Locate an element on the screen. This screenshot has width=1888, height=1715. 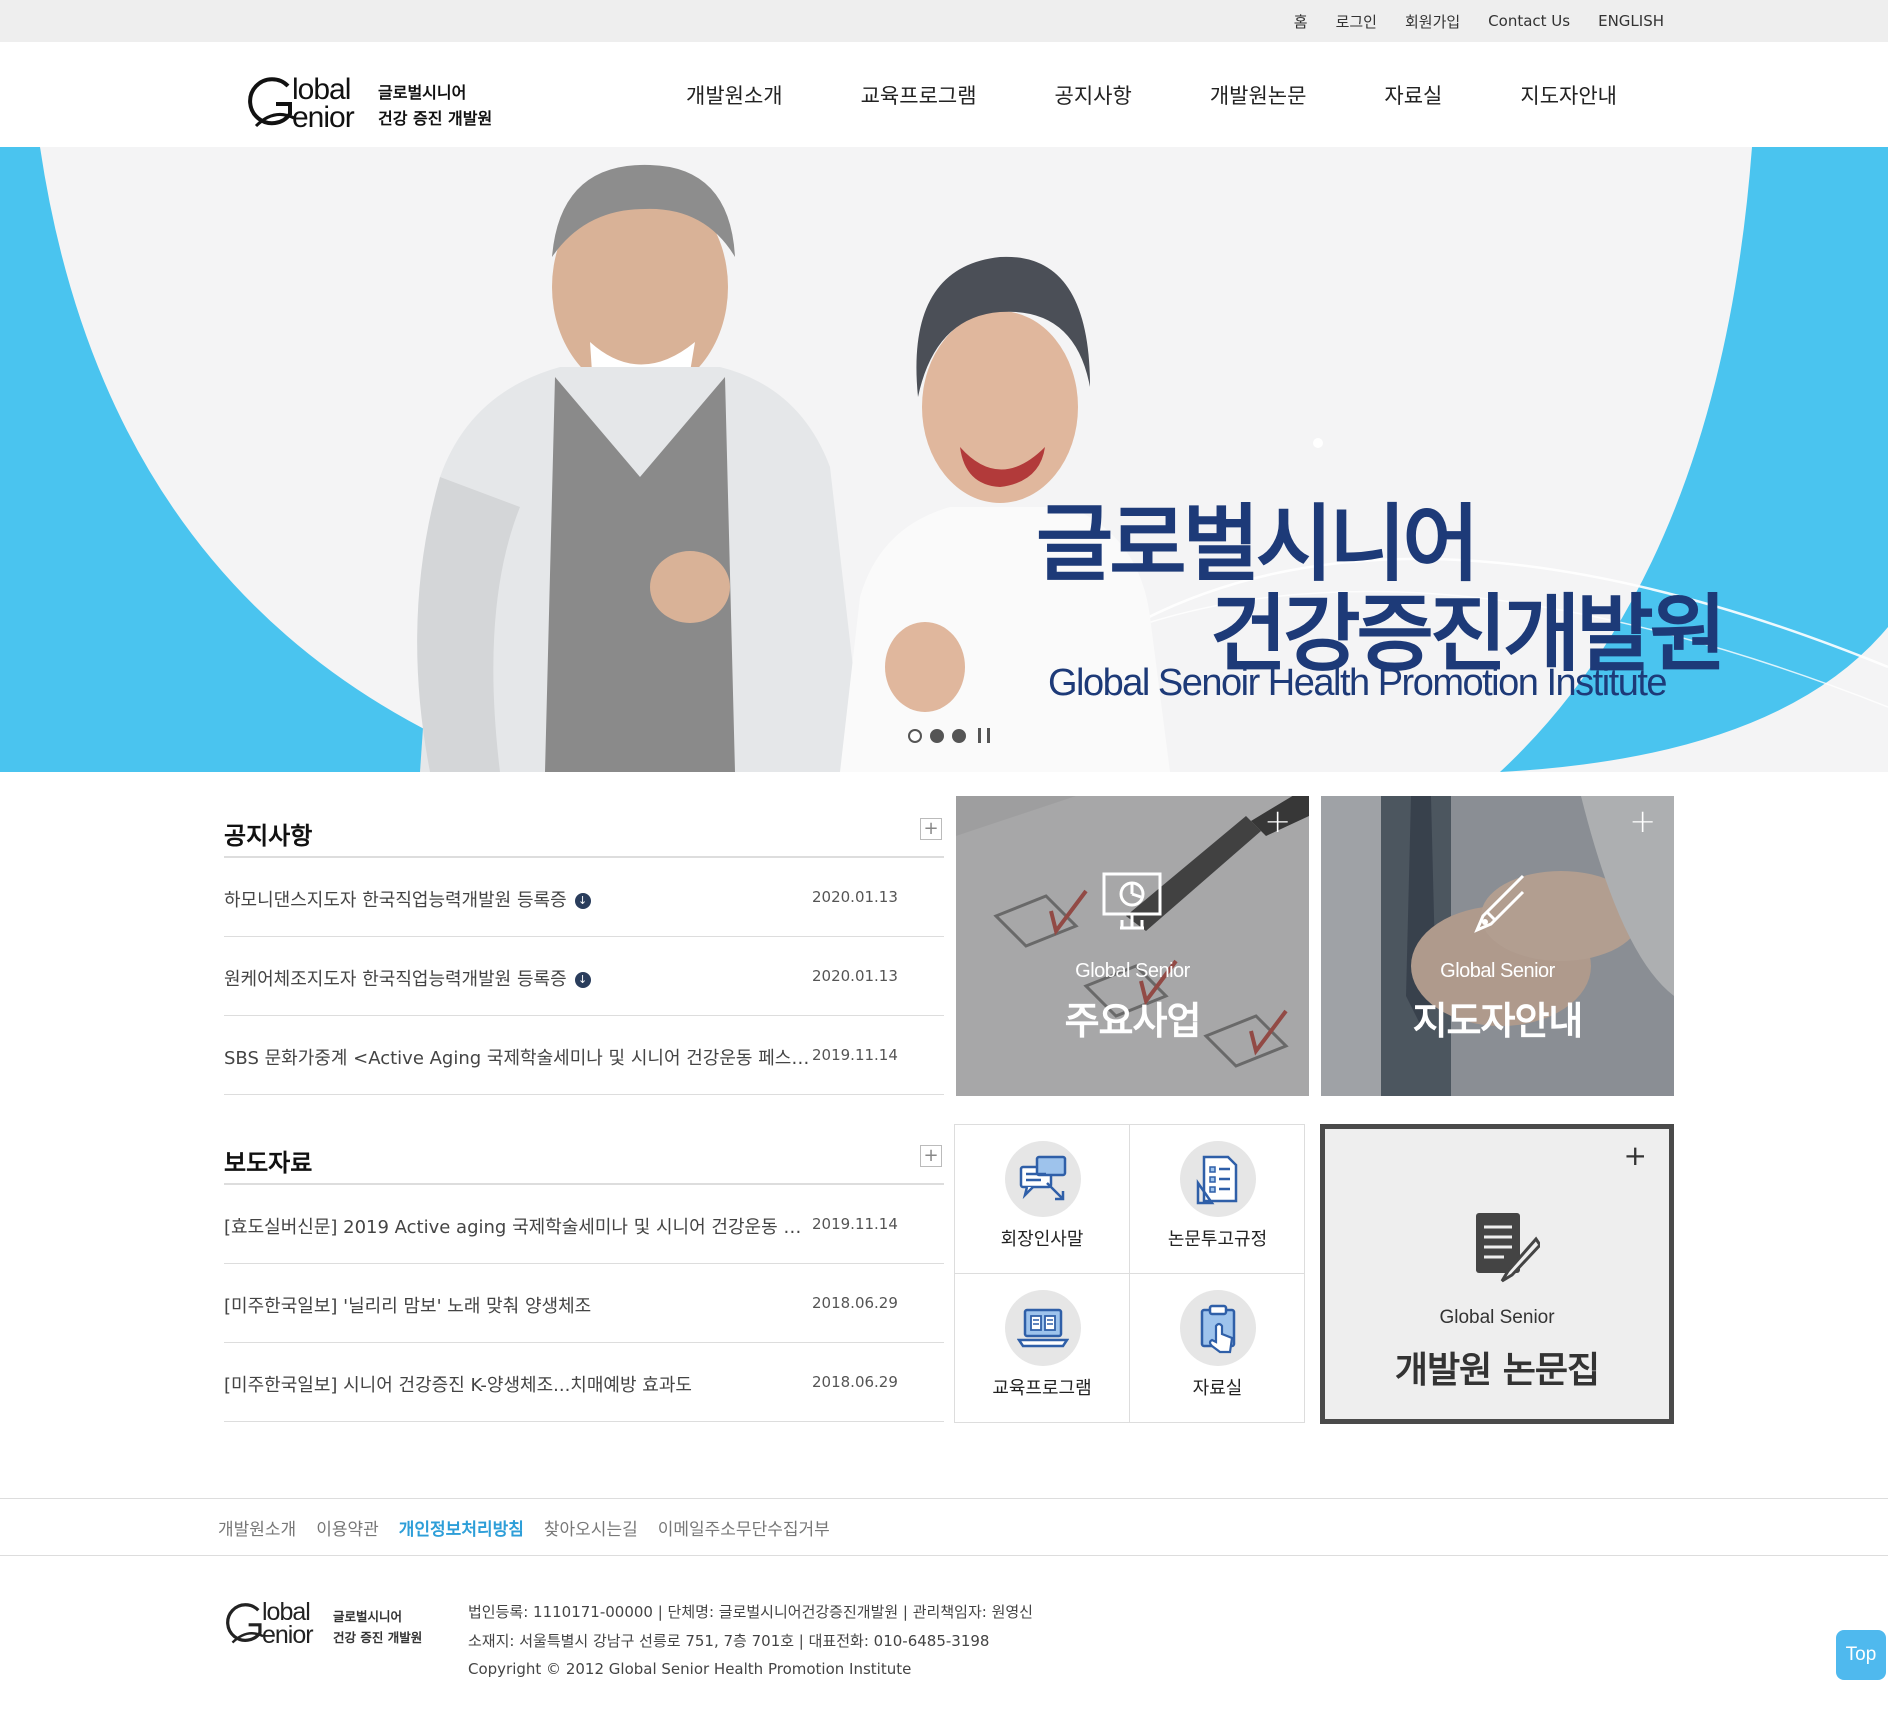
footer-link-privacy: 개인정보처리방침 is located at coordinates (461, 1527).